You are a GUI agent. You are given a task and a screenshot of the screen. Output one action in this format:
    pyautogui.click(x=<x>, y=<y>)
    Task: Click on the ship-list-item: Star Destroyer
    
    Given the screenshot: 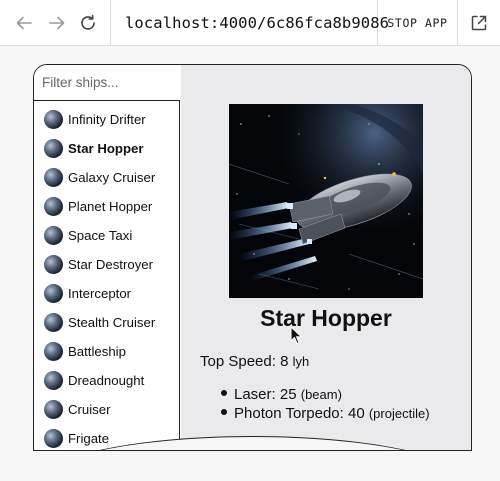 What is the action you would take?
    pyautogui.click(x=106, y=264)
    